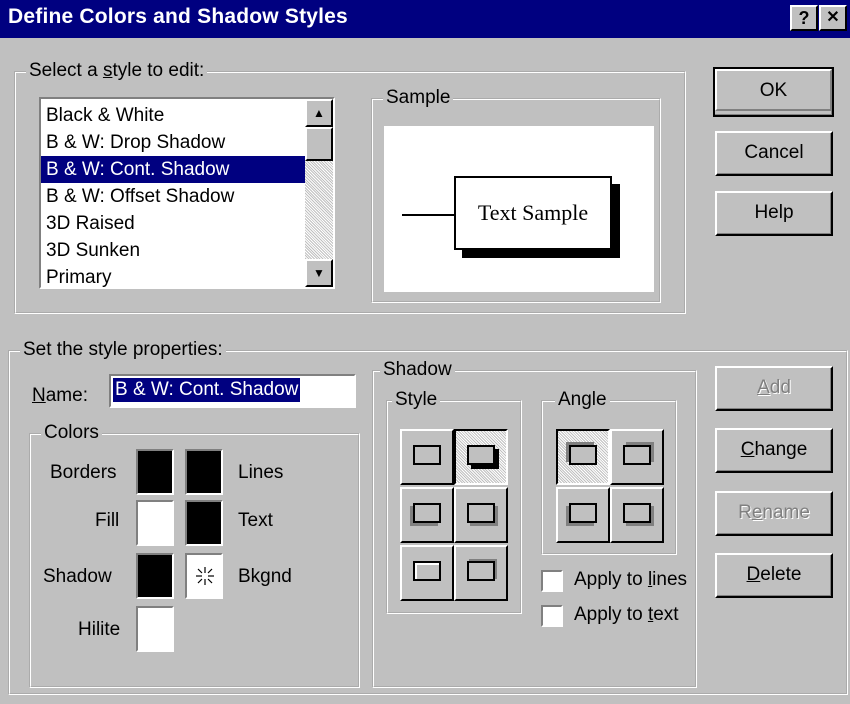 Image resolution: width=850 pixels, height=704 pixels. Describe the element at coordinates (417, 370) in the screenshot. I see `shadow-legend: Shadow` at that location.